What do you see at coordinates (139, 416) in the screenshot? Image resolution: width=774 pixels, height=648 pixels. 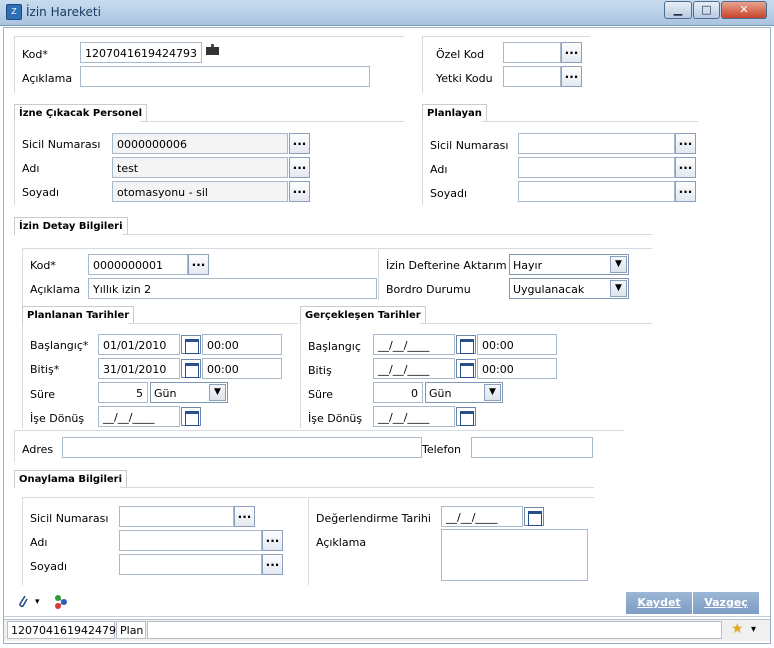 I see `planlanan-donus-date: __/__/____` at bounding box center [139, 416].